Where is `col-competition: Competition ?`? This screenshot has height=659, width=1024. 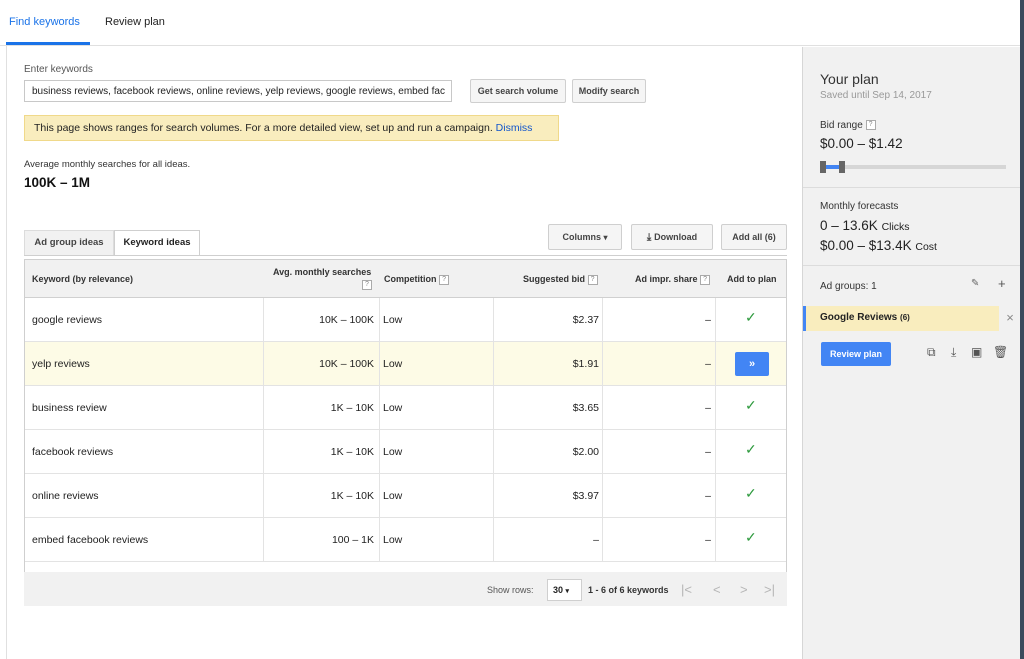
col-competition: Competition ? is located at coordinates (417, 279).